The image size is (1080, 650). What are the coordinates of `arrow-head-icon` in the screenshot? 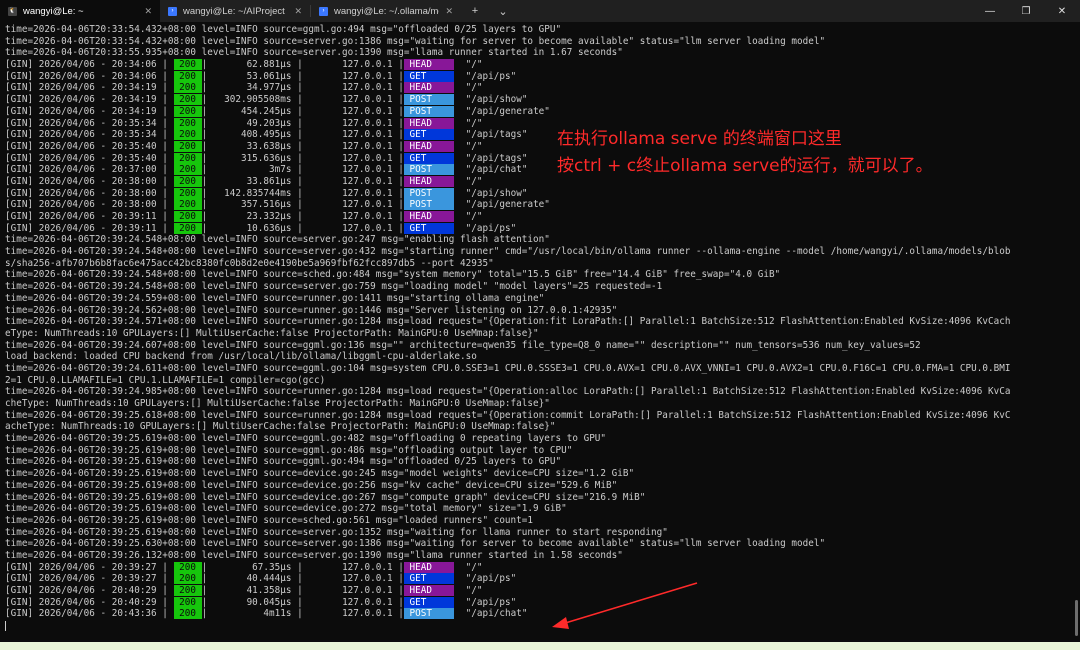 It's located at (560, 623).